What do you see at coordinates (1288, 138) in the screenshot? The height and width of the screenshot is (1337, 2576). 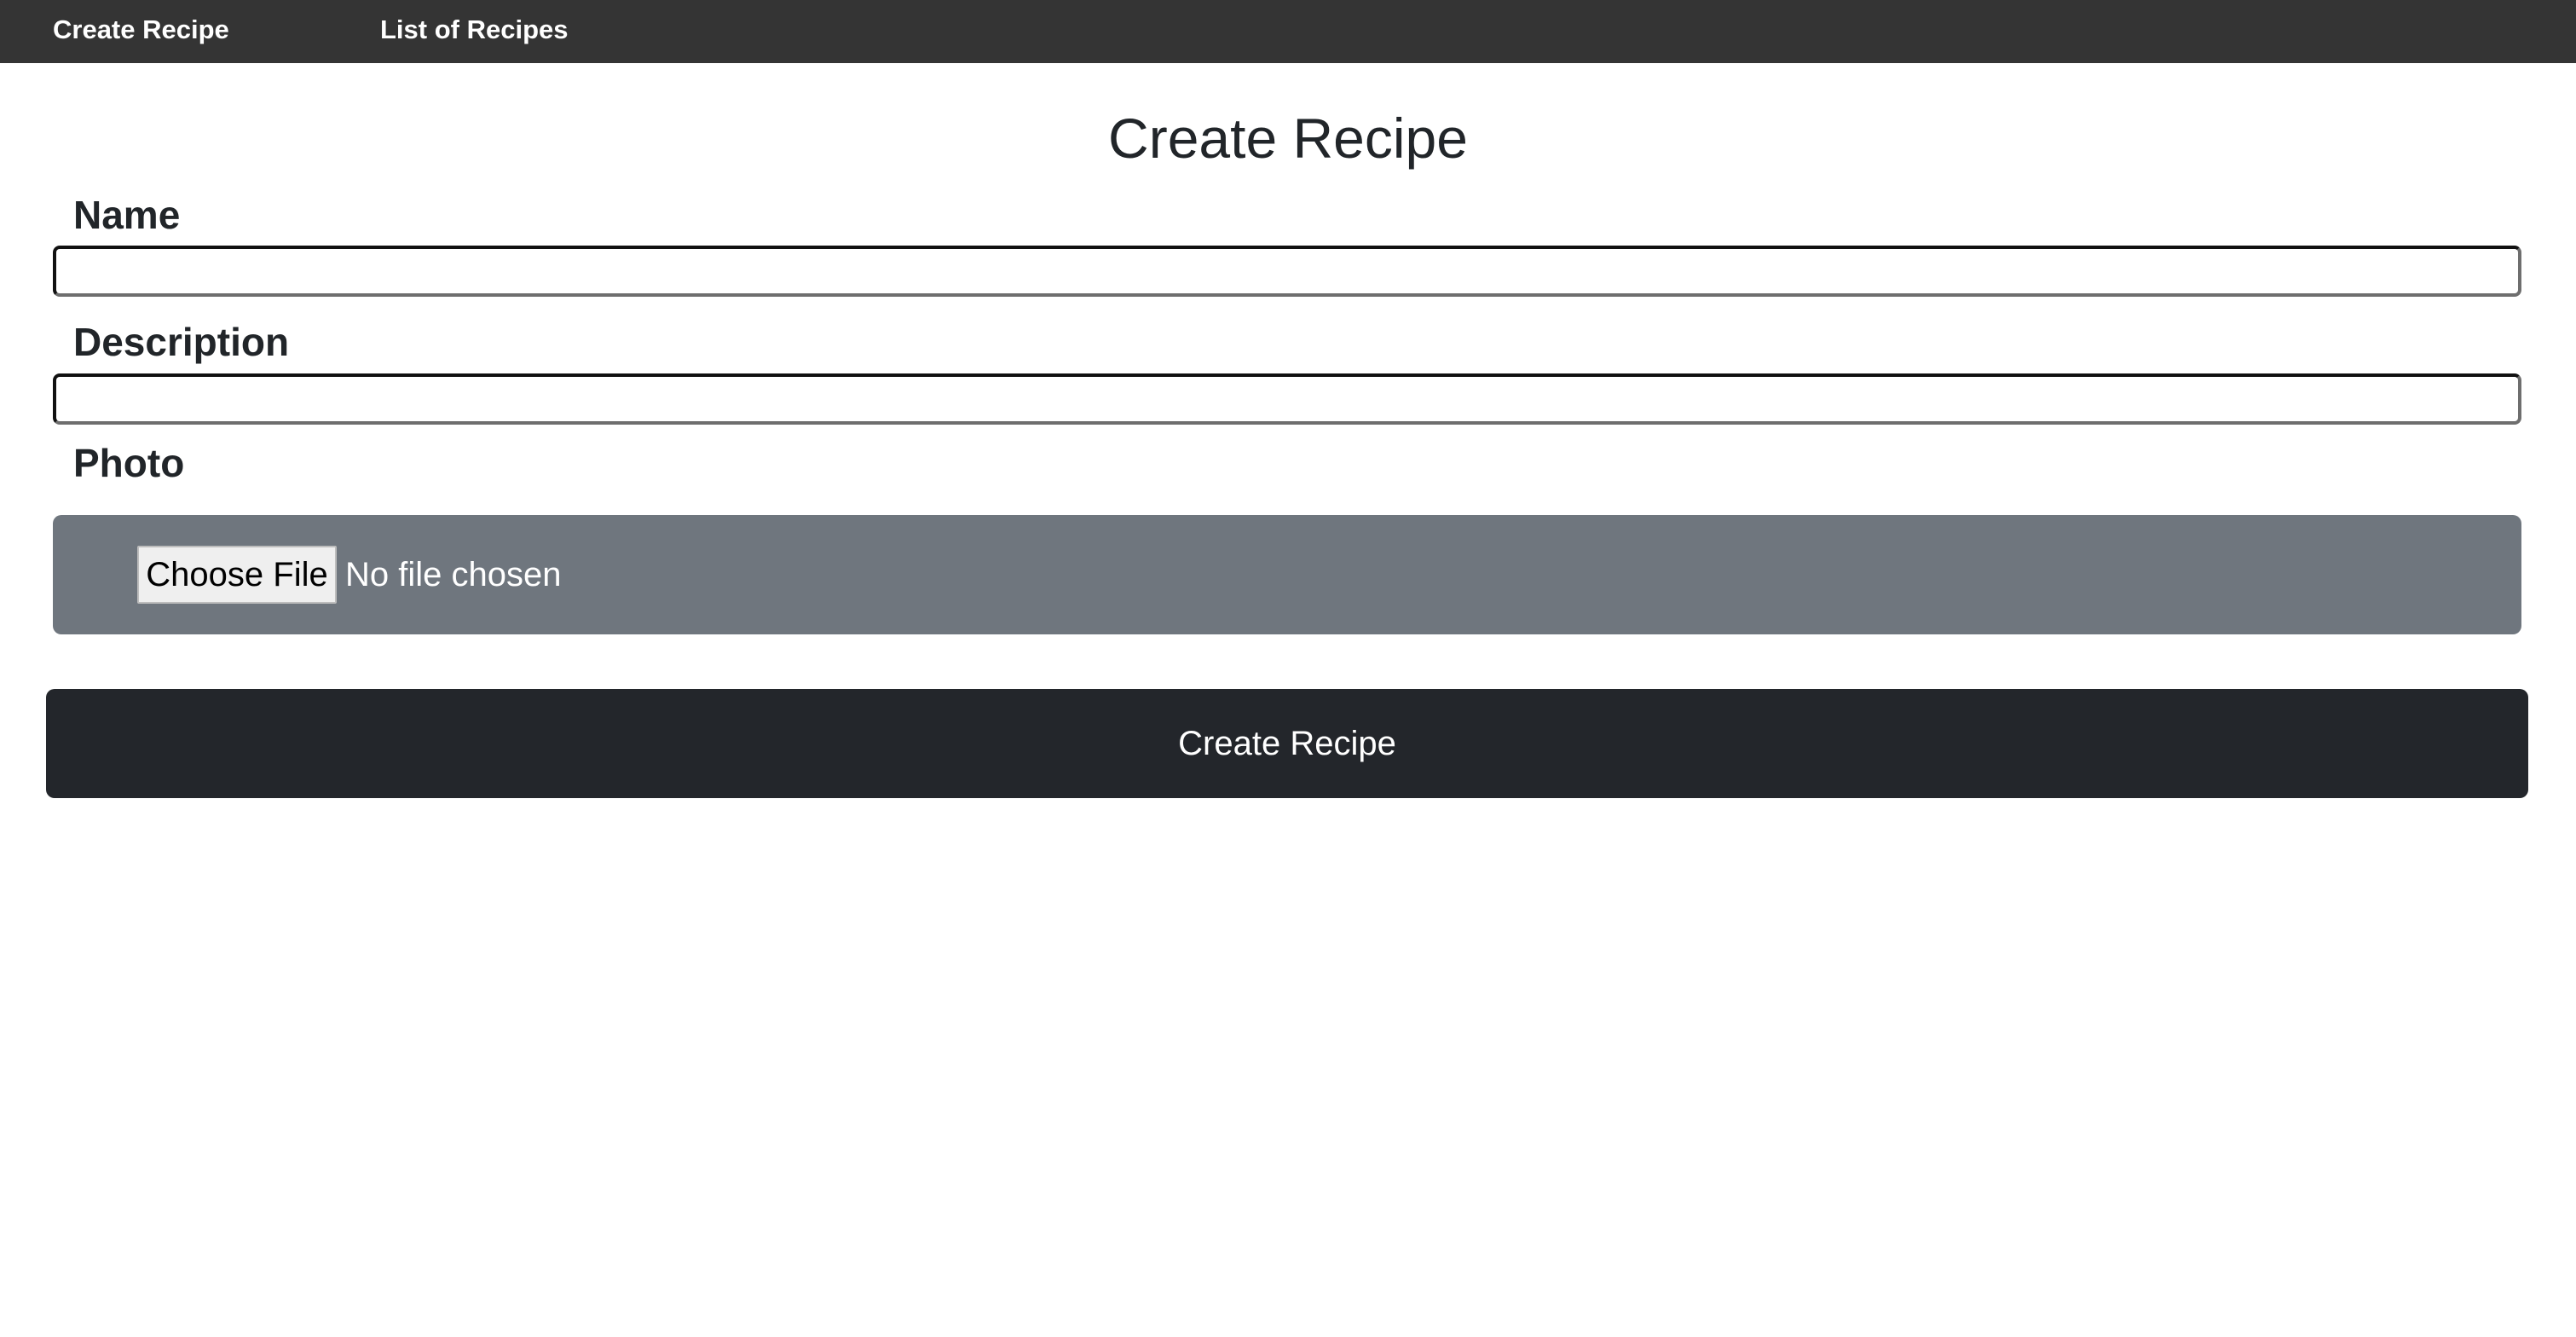 I see `page-title: Create Recipe` at bounding box center [1288, 138].